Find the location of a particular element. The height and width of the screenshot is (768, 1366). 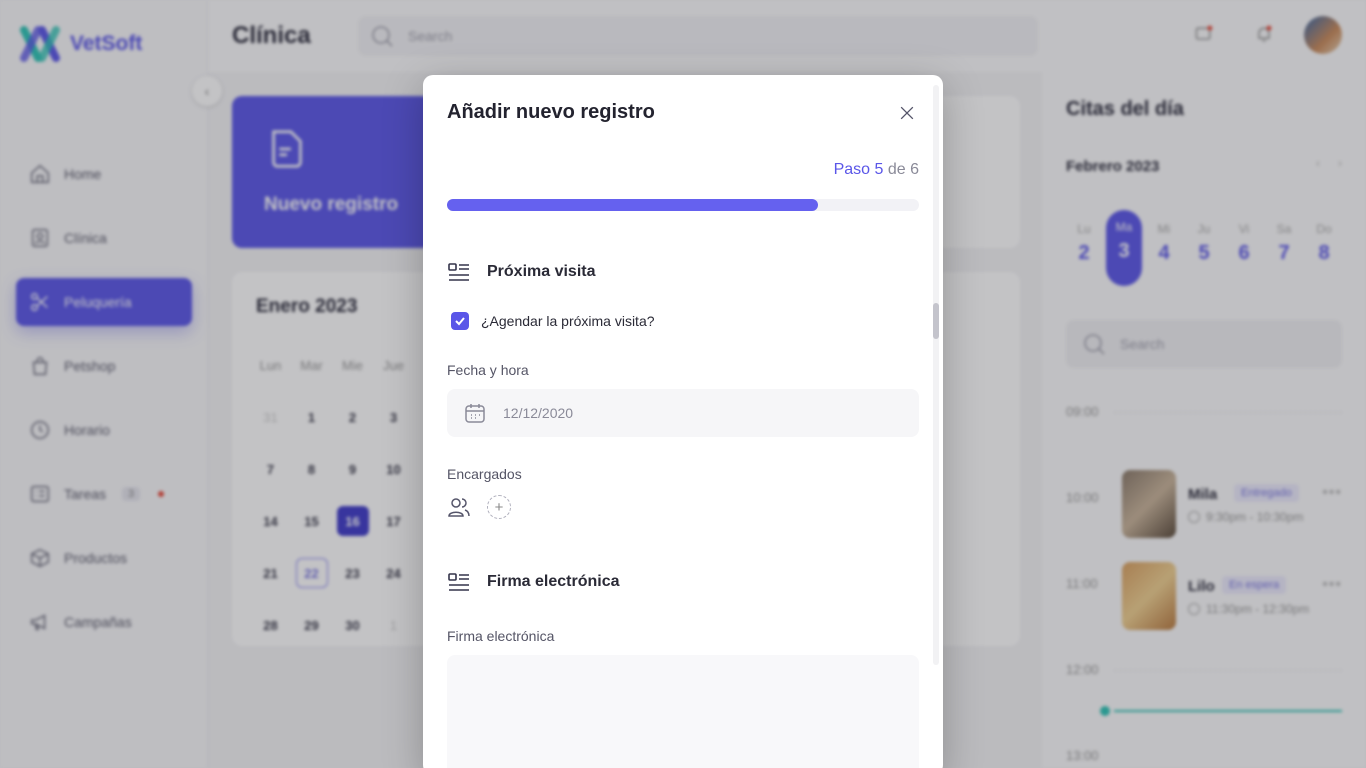

assignees-row: + is located at coordinates (479, 507).